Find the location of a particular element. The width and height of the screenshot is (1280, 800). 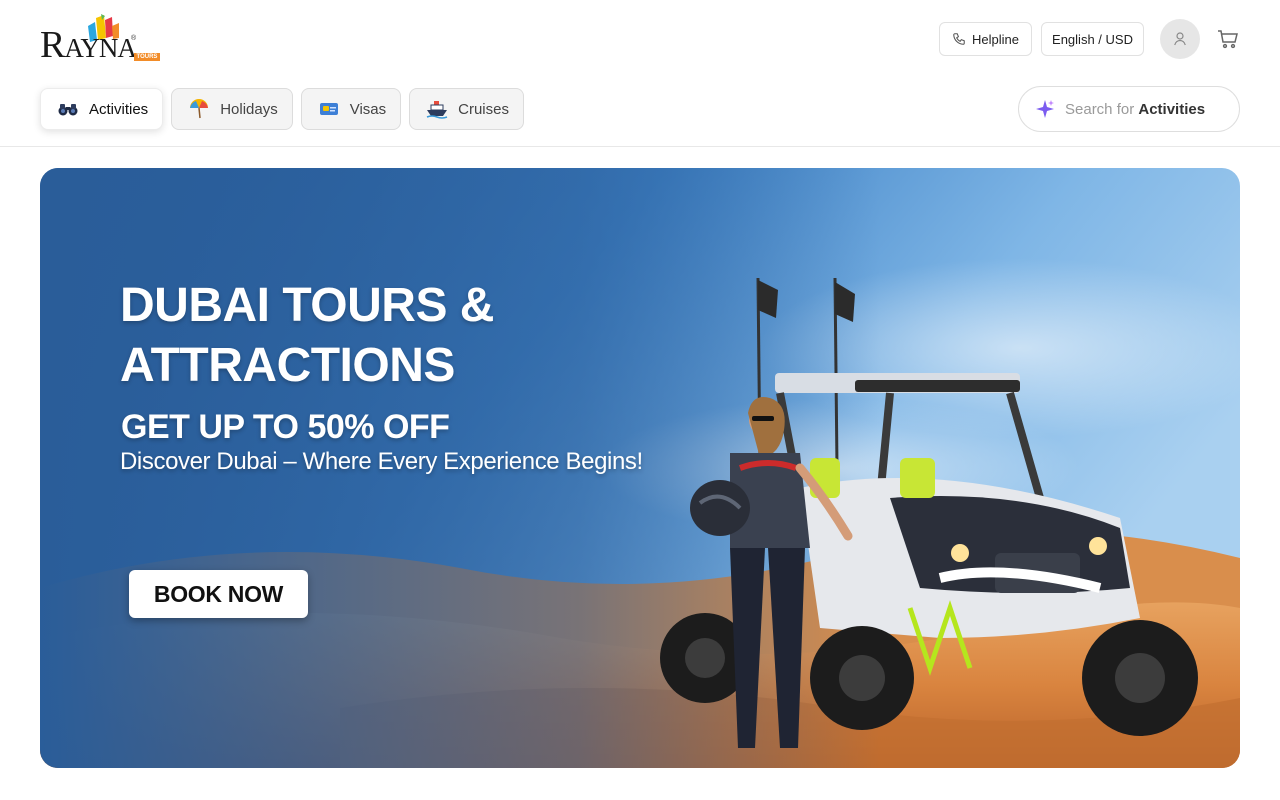

book-now-button: BOOK NOW is located at coordinates (218, 594).